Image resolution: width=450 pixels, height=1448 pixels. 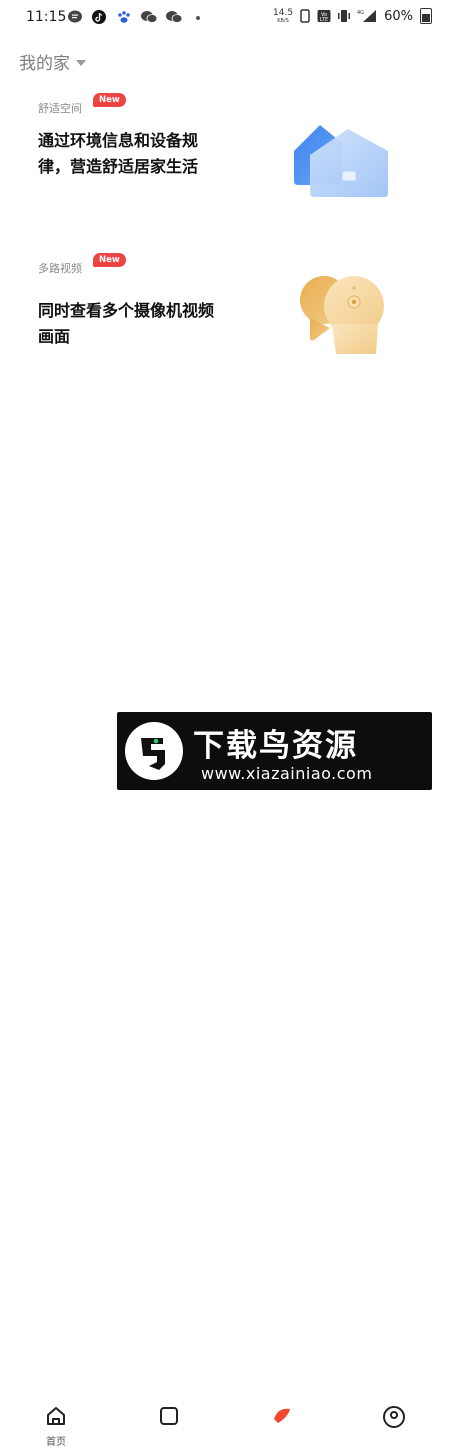 I want to click on message-icon, so click(x=75, y=16).